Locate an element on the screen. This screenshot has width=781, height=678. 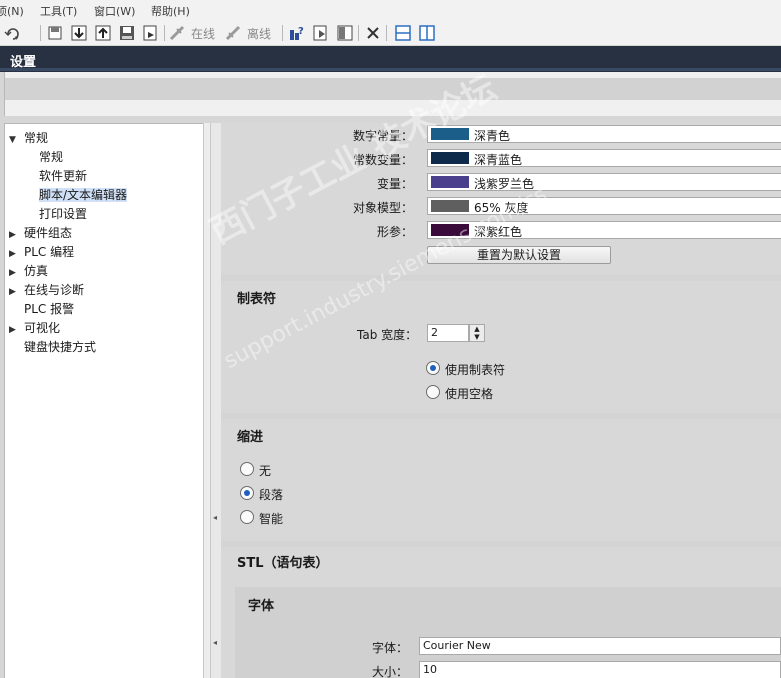
tree-item-label: 软件更新 is located at coordinates (63, 176).